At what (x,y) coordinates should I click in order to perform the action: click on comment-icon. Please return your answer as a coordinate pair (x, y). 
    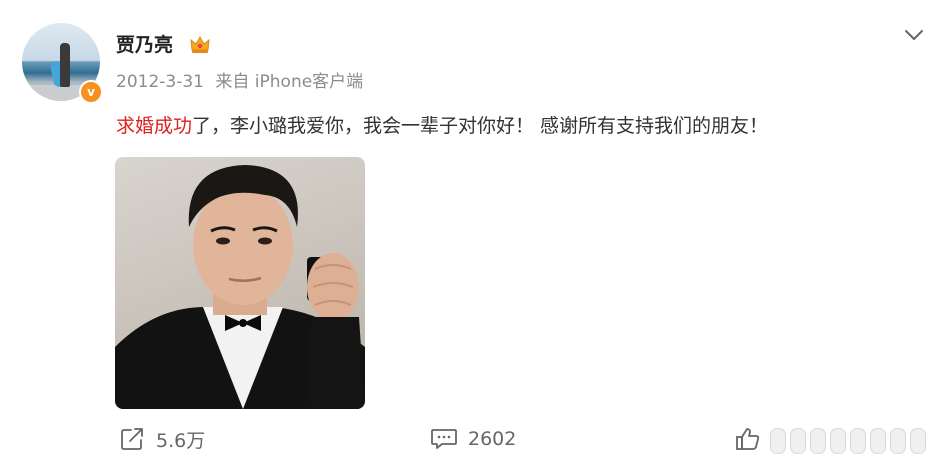
    Looking at the image, I should click on (444, 439).